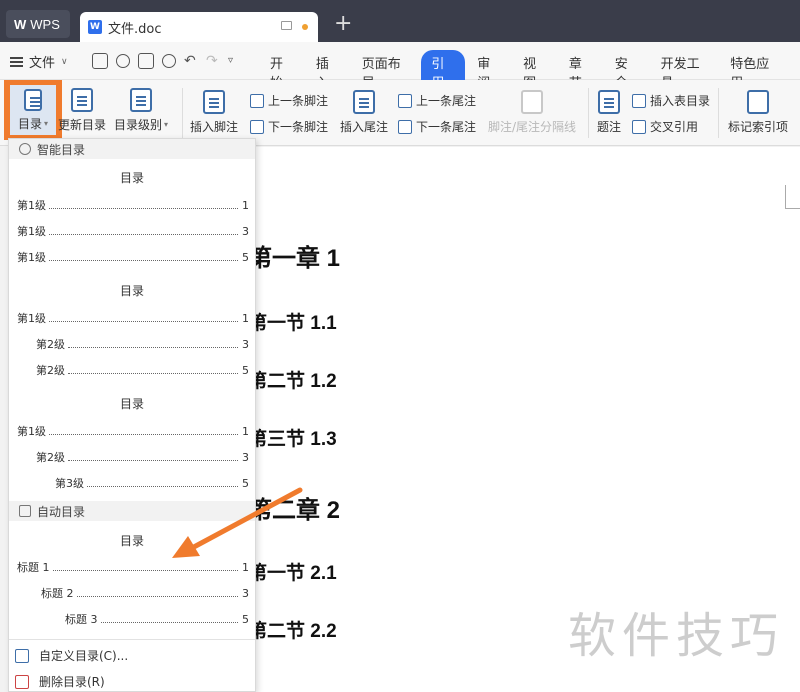 This screenshot has height=692, width=800. I want to click on update-toc-button: 更新目录, so click(82, 110).